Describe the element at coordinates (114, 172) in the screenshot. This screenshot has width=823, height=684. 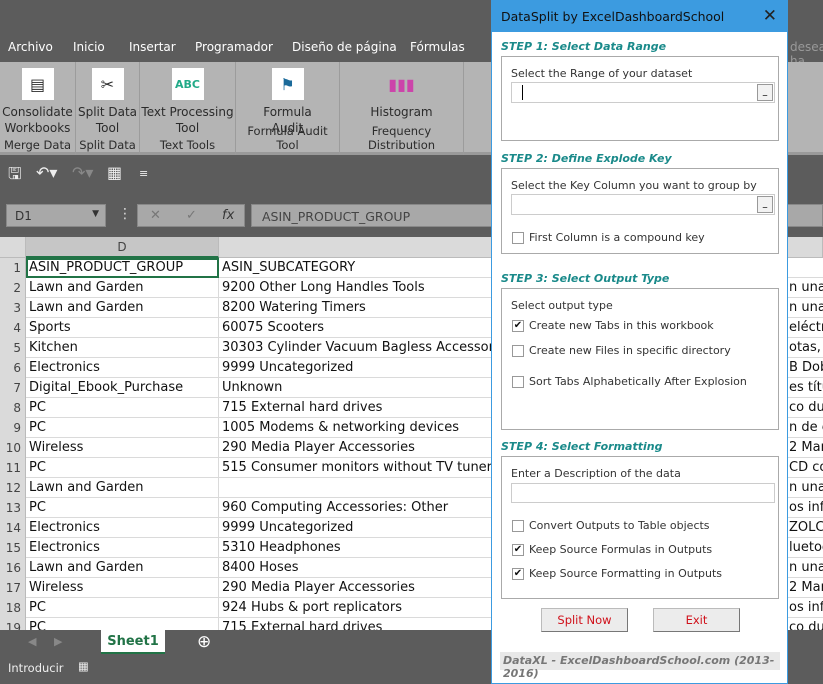
I see `calculator-icon: ▦` at that location.